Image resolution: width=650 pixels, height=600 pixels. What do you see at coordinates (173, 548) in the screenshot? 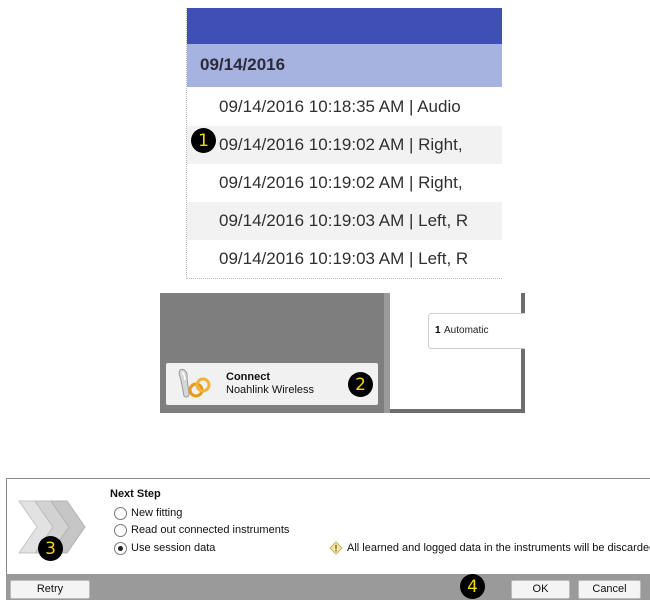
I see `option-label: Use session data` at bounding box center [173, 548].